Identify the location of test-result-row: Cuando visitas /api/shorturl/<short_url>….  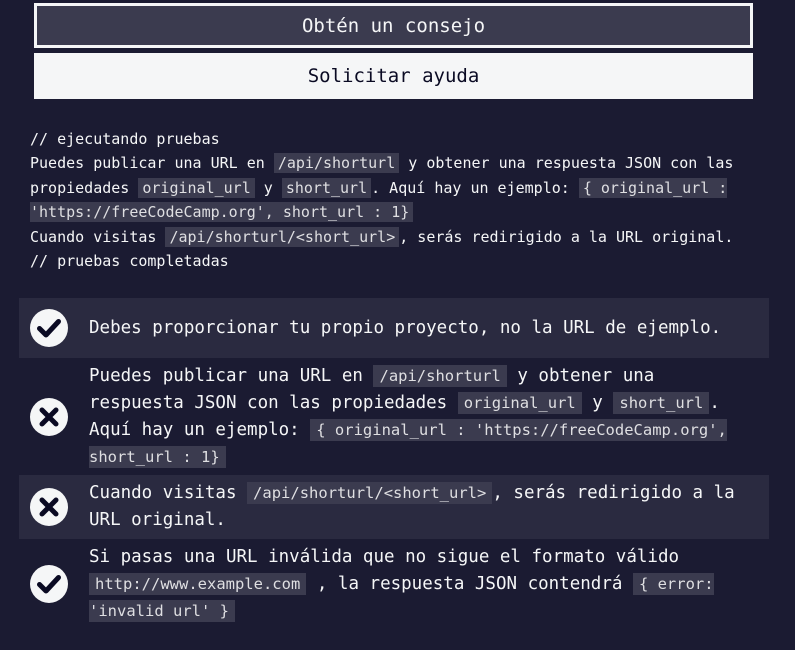
(394, 507).